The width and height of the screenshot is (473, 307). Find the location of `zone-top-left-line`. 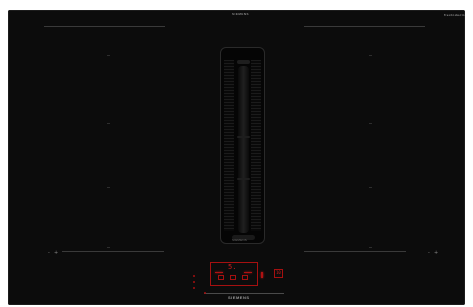

zone-top-left-line is located at coordinates (104, 26).